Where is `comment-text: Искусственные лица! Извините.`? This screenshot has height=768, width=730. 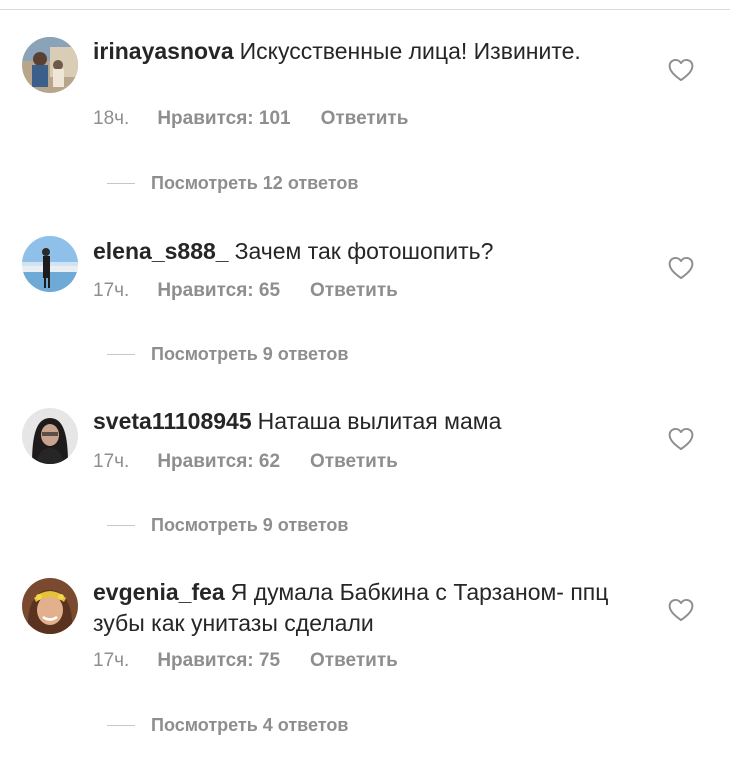
comment-text: Искусственные лица! Извините. is located at coordinates (410, 51).